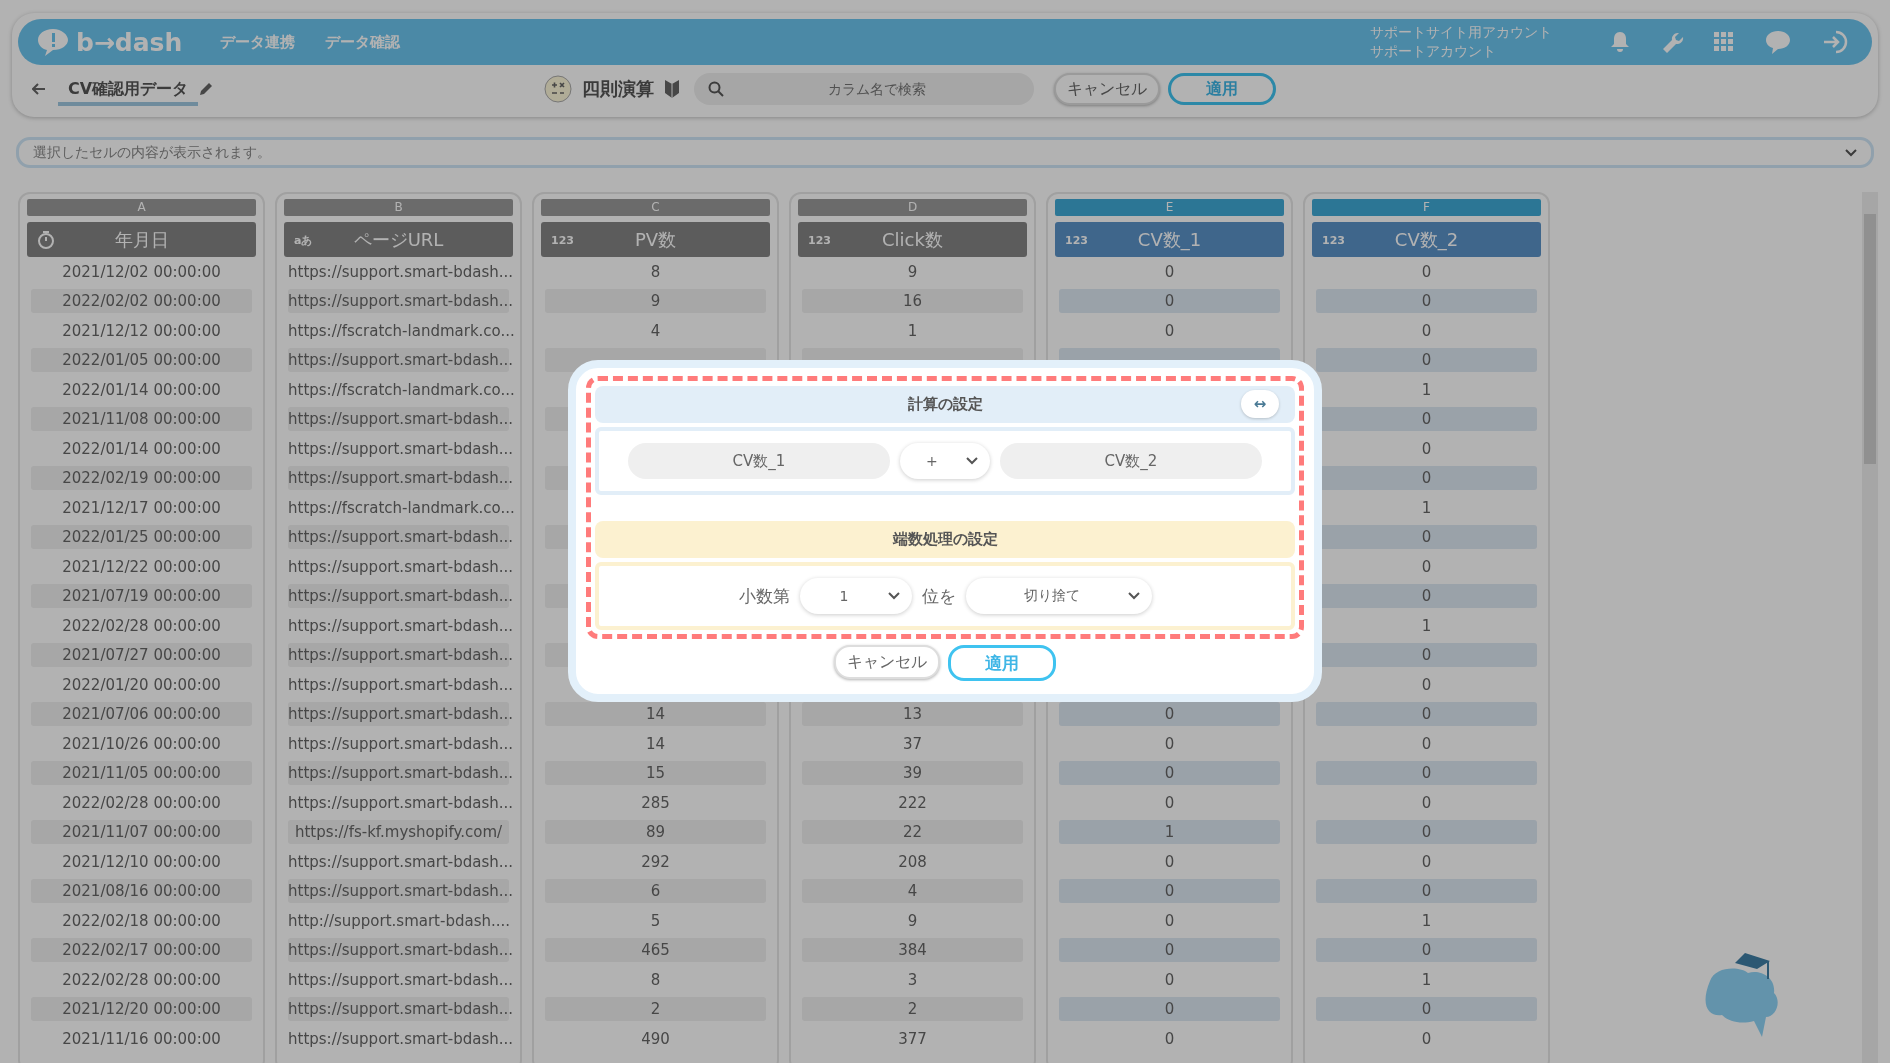  What do you see at coordinates (1107, 89) in the screenshot?
I see `cancel-button: キャンセル` at bounding box center [1107, 89].